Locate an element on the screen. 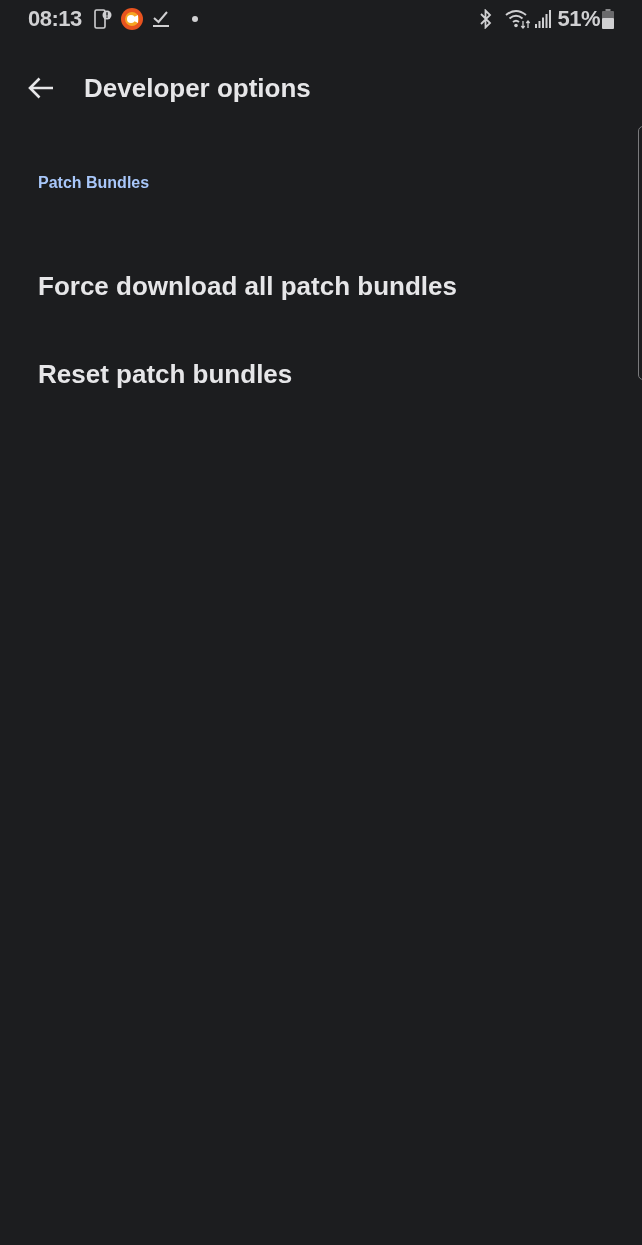  bluetooth-icon is located at coordinates (486, 19).